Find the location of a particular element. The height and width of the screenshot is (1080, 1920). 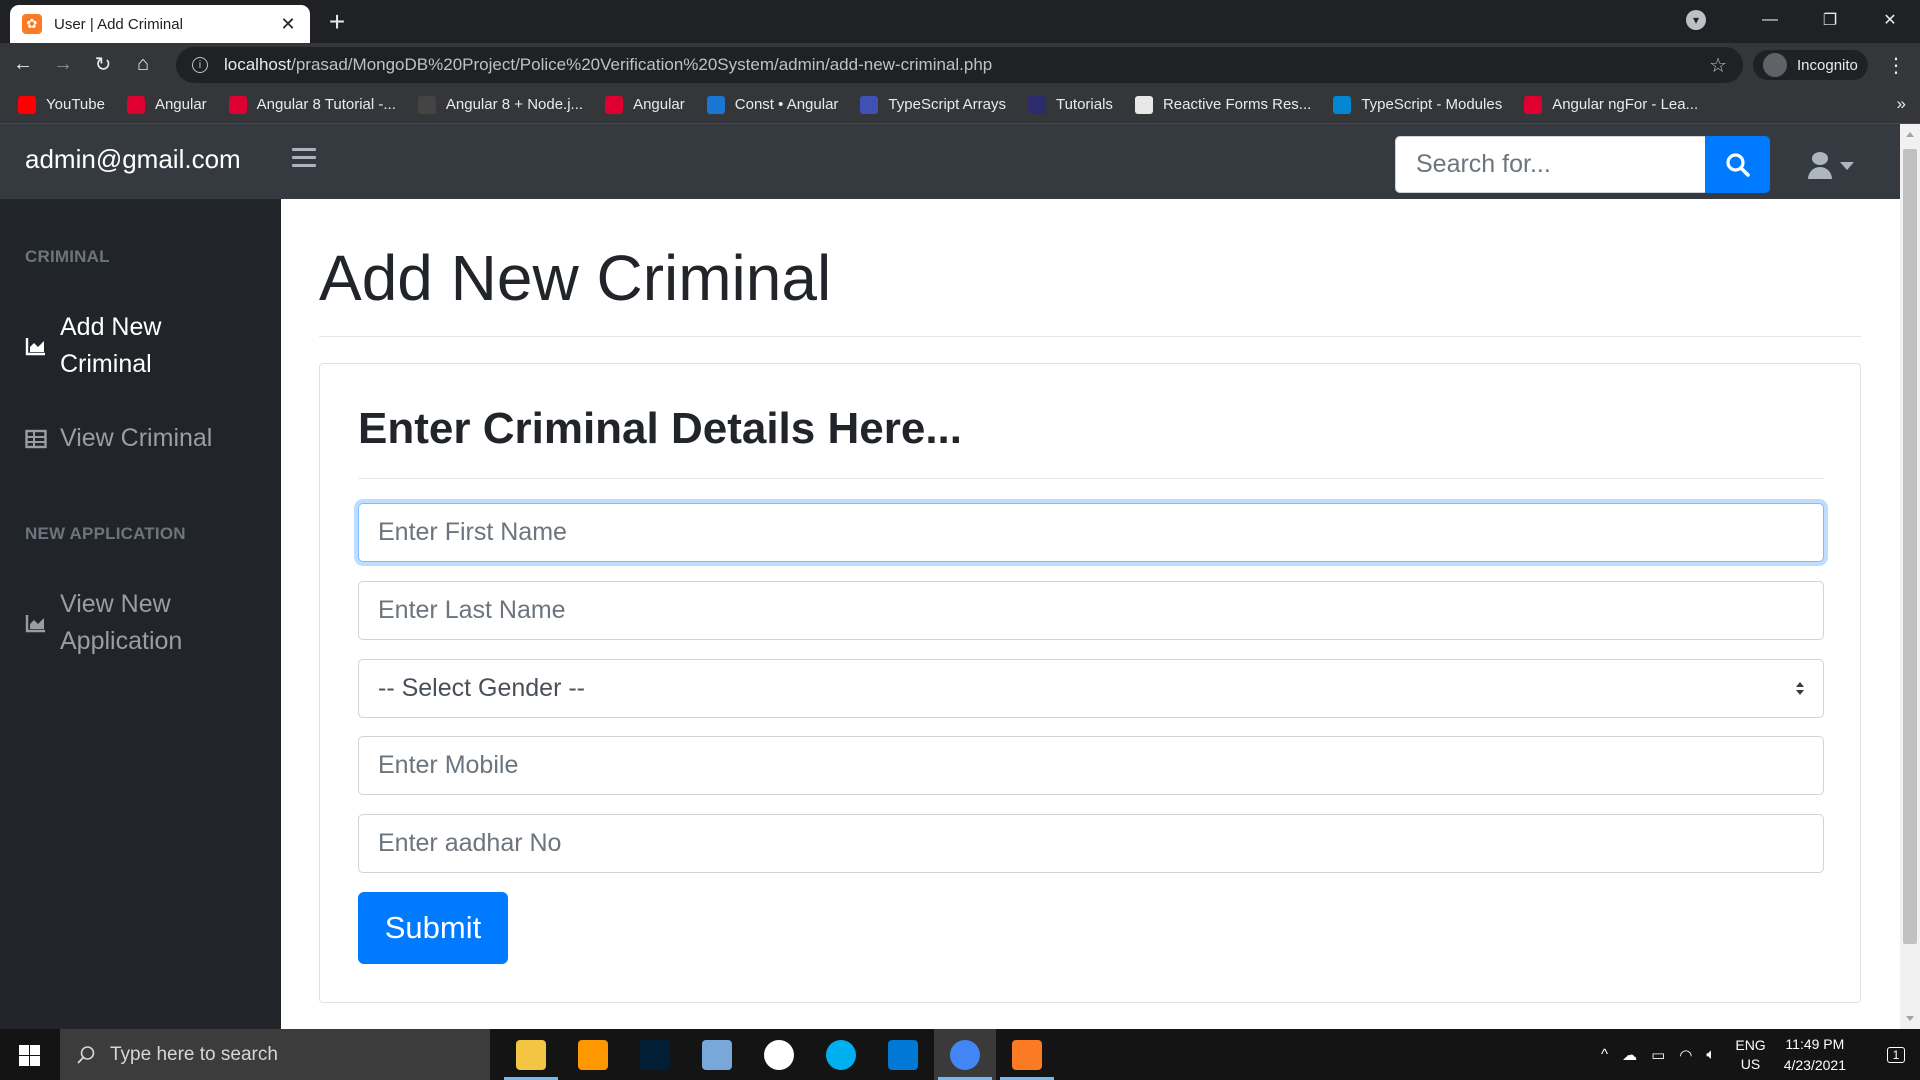

tutorials-icon is located at coordinates (1036, 104).